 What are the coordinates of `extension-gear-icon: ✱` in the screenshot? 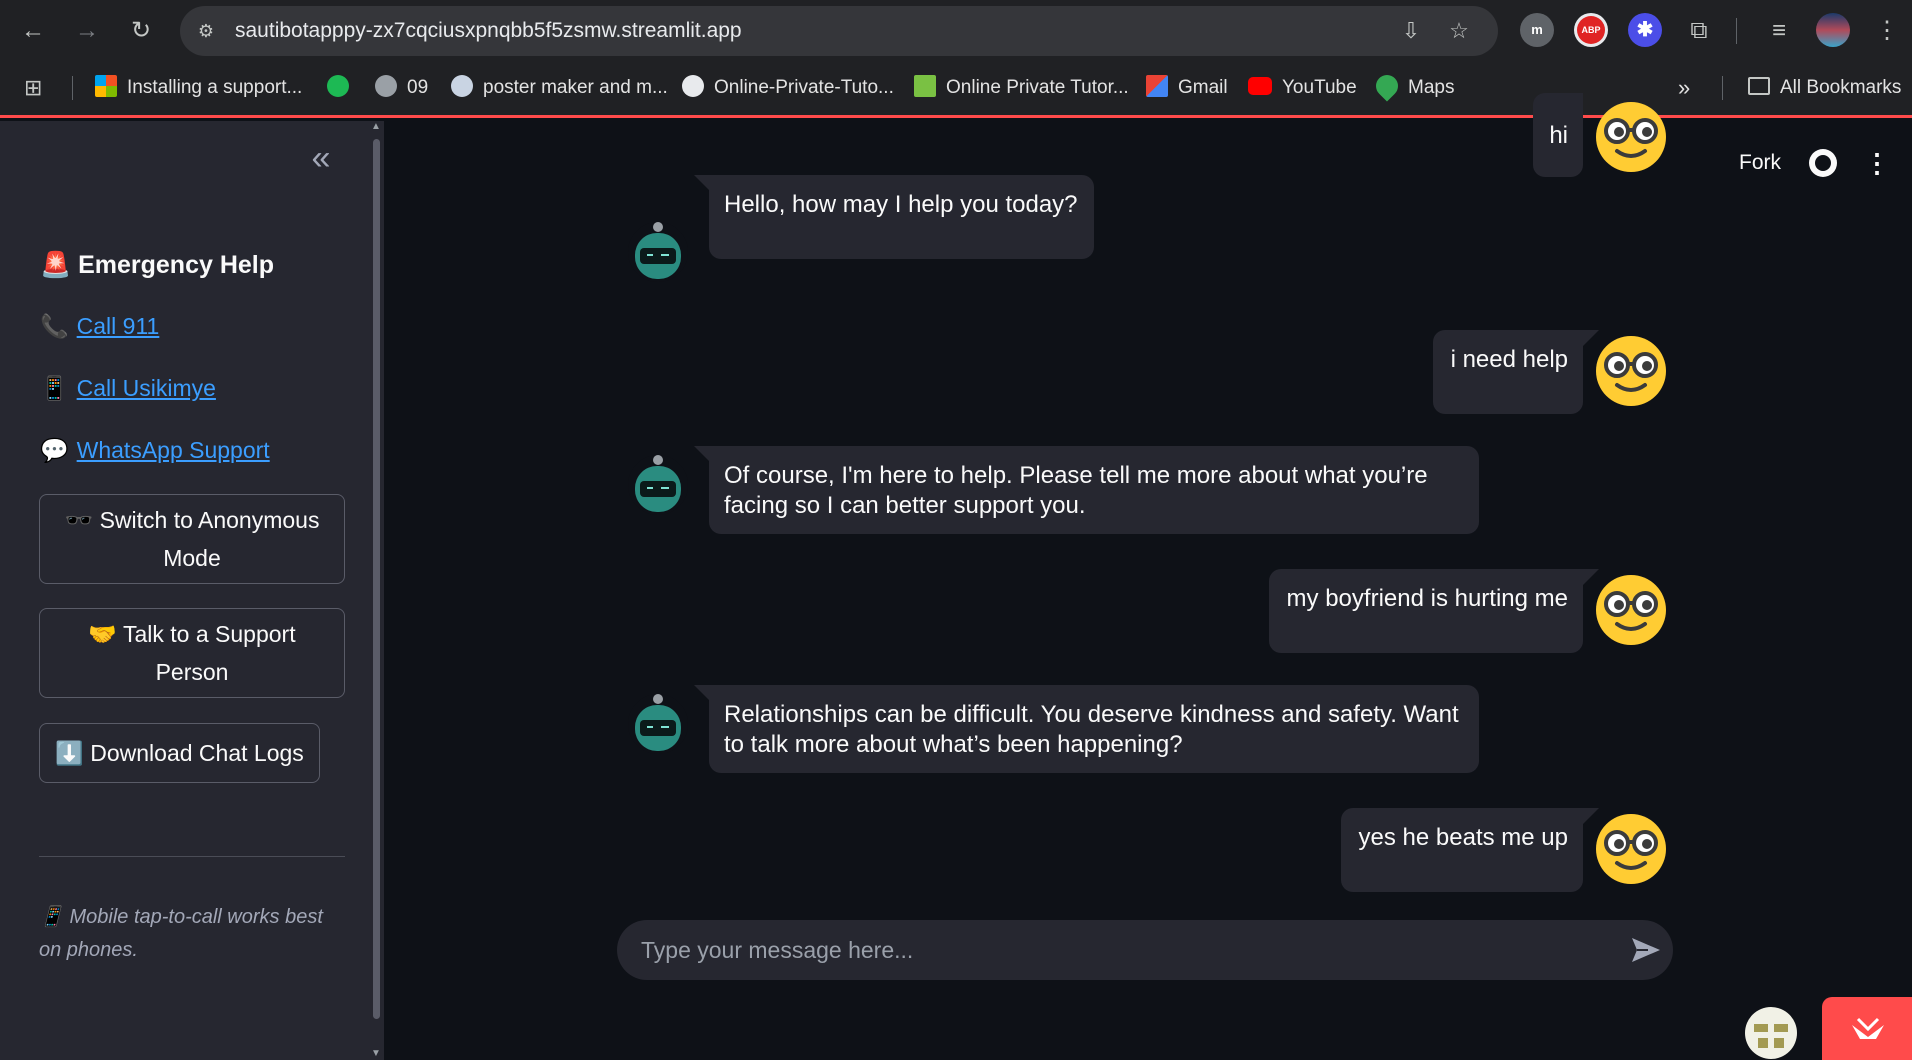 It's located at (1645, 30).